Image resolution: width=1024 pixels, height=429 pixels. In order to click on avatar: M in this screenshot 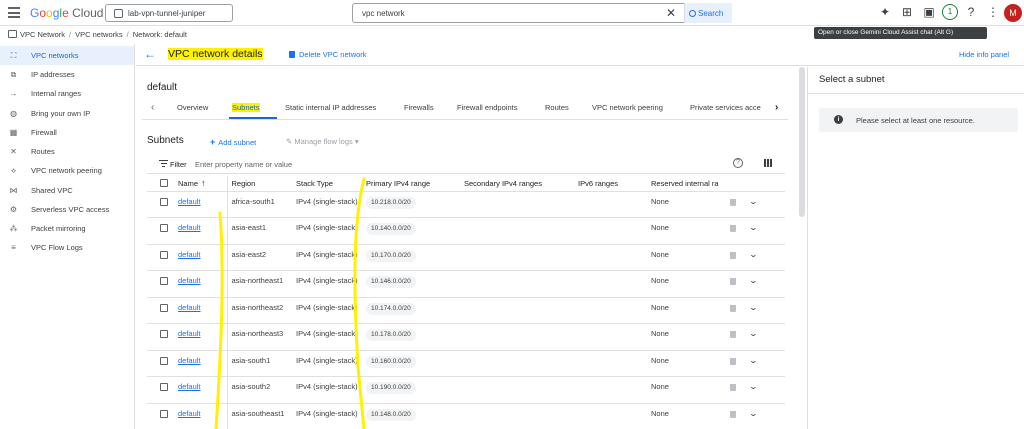, I will do `click(1013, 13)`.